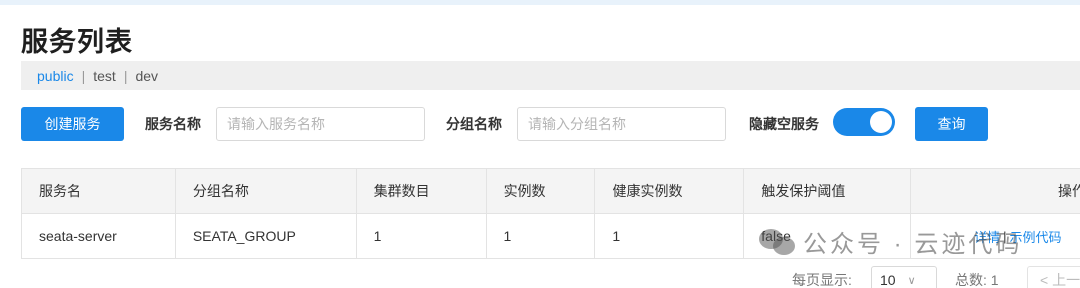 The image size is (1080, 288). What do you see at coordinates (904, 277) in the screenshot?
I see `per-page-select: 10 ∨` at bounding box center [904, 277].